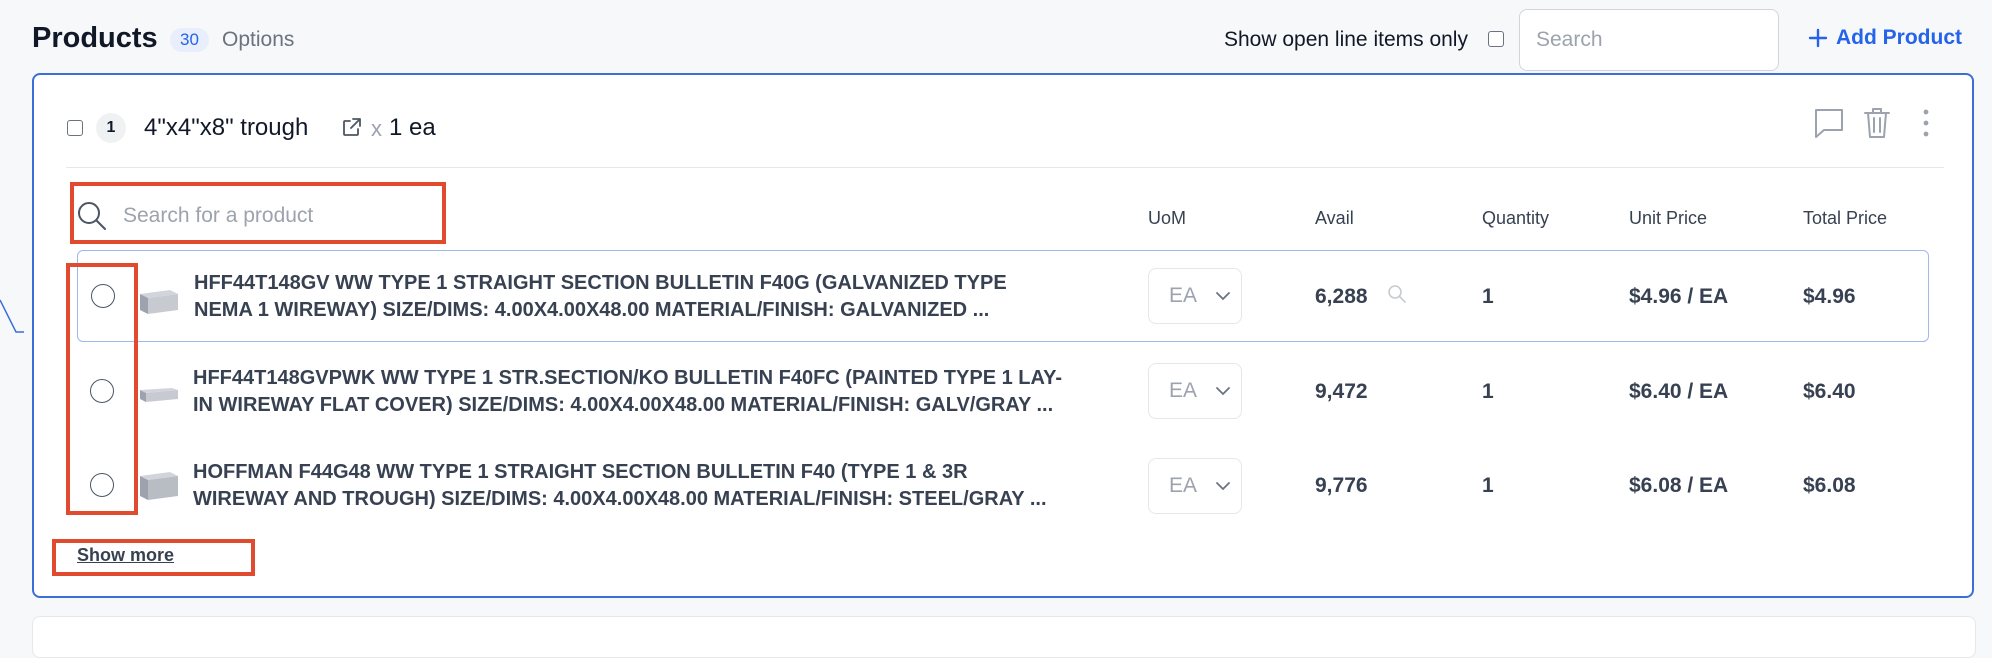 The image size is (1992, 658). I want to click on comment-icon, so click(1829, 123).